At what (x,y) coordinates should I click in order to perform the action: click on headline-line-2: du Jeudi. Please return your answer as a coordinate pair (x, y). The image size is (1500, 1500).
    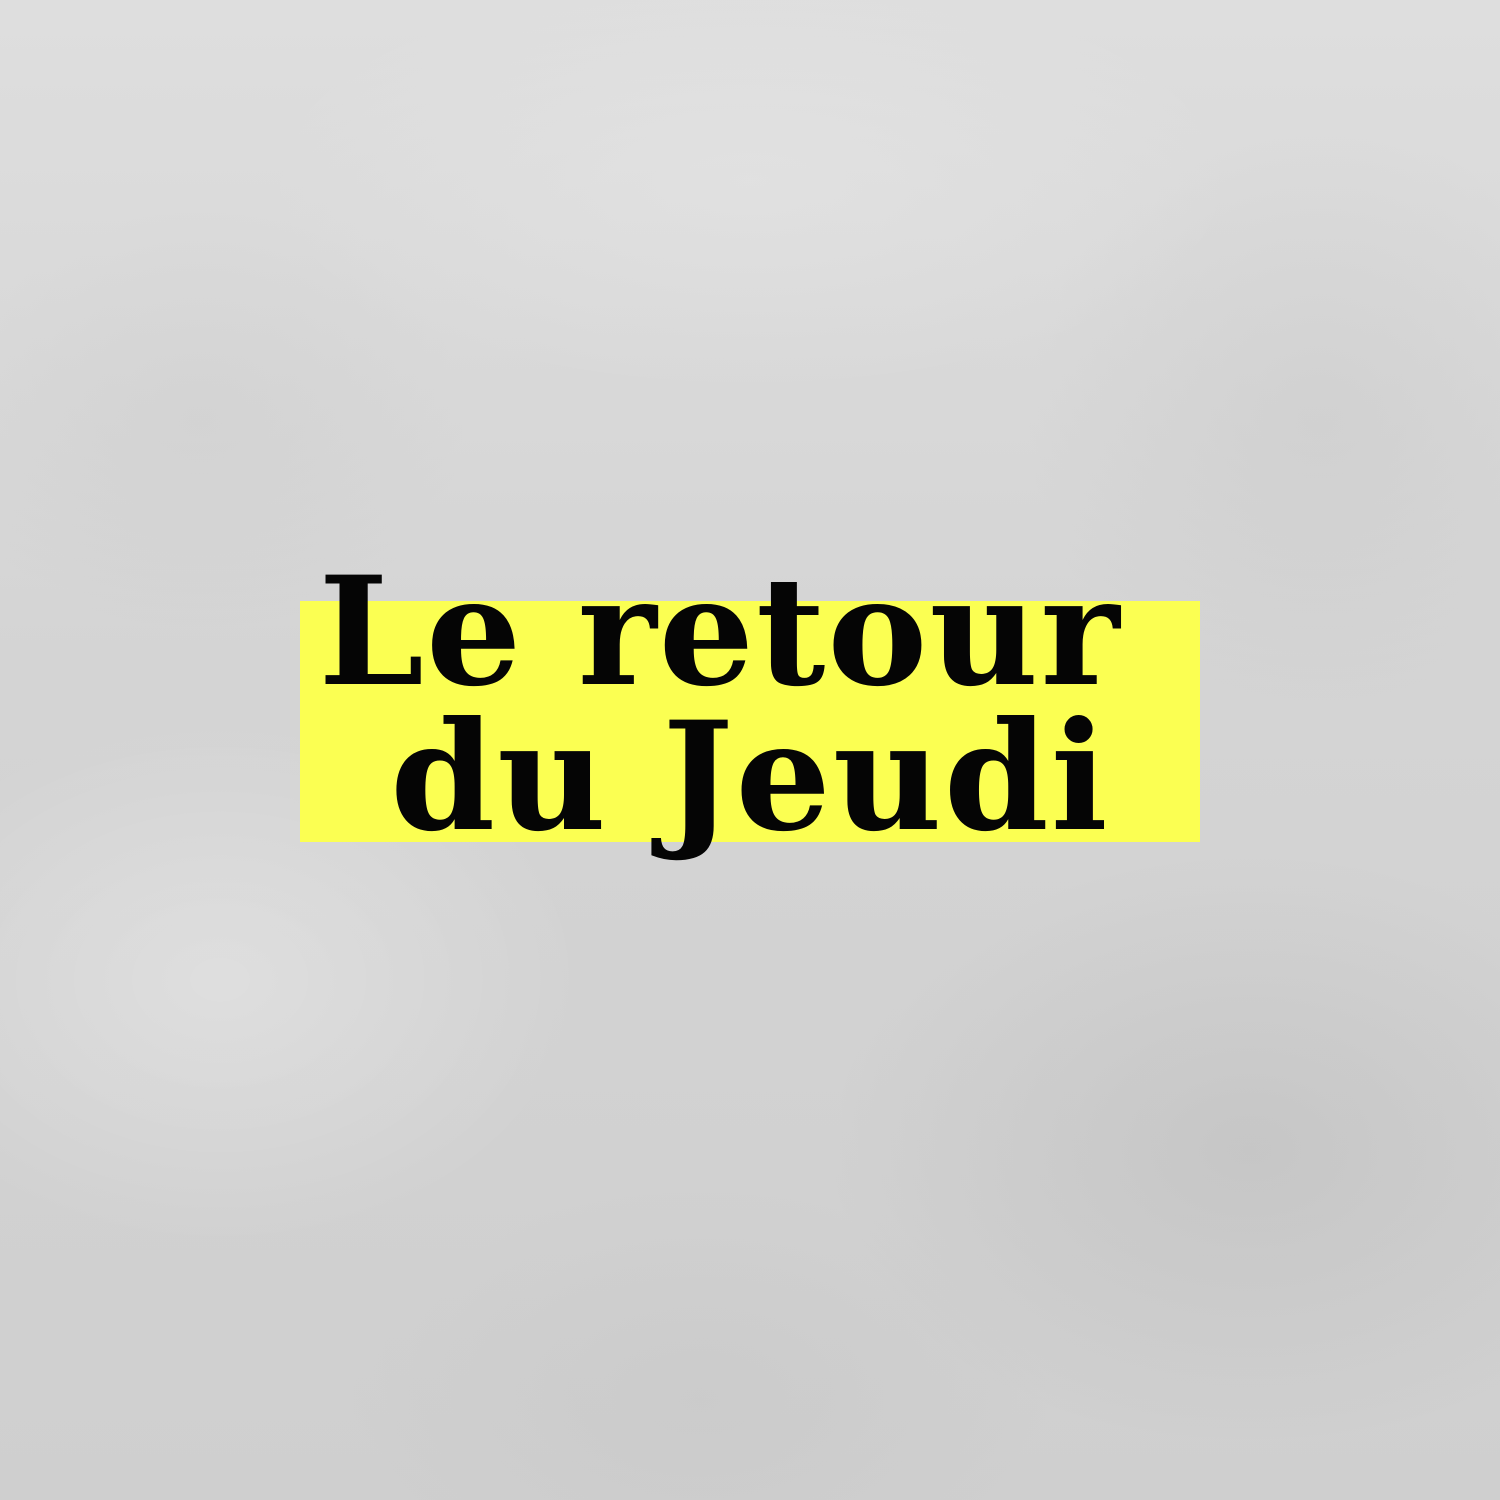
    Looking at the image, I should click on (750, 777).